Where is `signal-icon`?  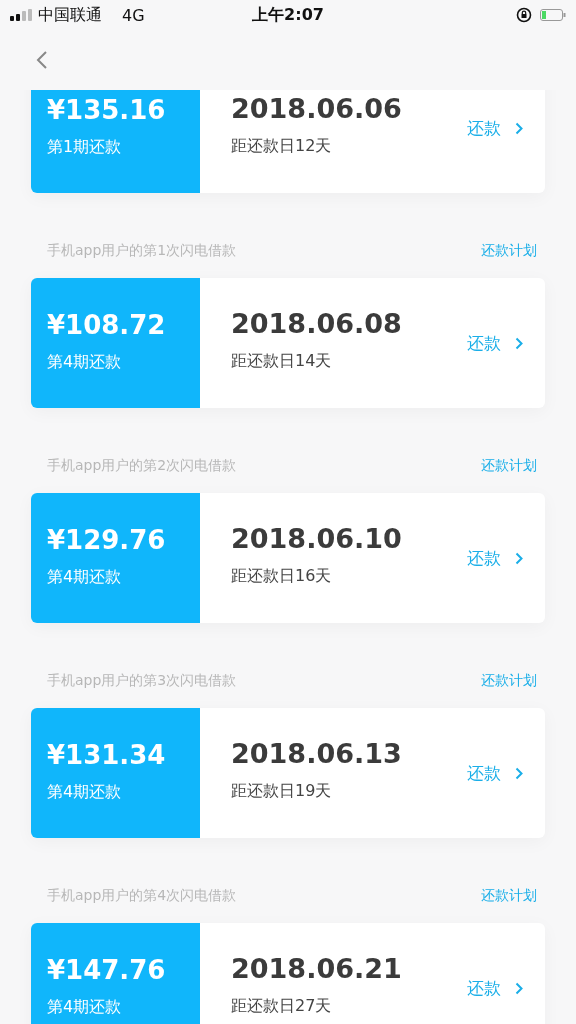
signal-icon is located at coordinates (21, 15).